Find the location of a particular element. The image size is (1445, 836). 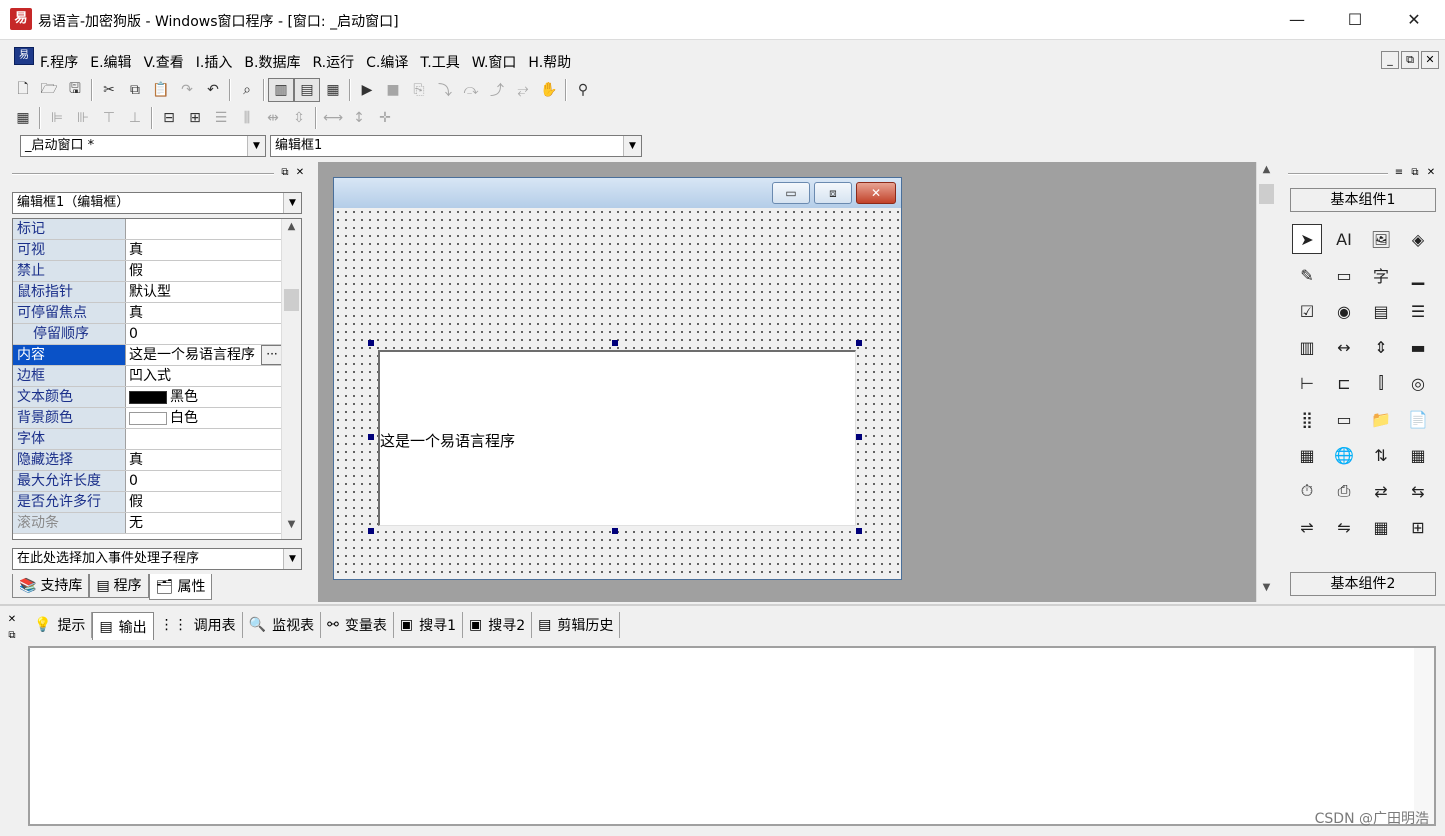

tab-search1: ▣ 搜寻1 is located at coordinates (428, 625).